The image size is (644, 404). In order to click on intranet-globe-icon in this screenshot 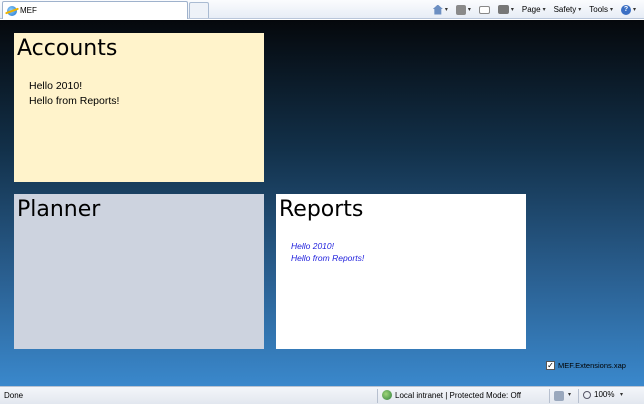, I will do `click(387, 395)`.